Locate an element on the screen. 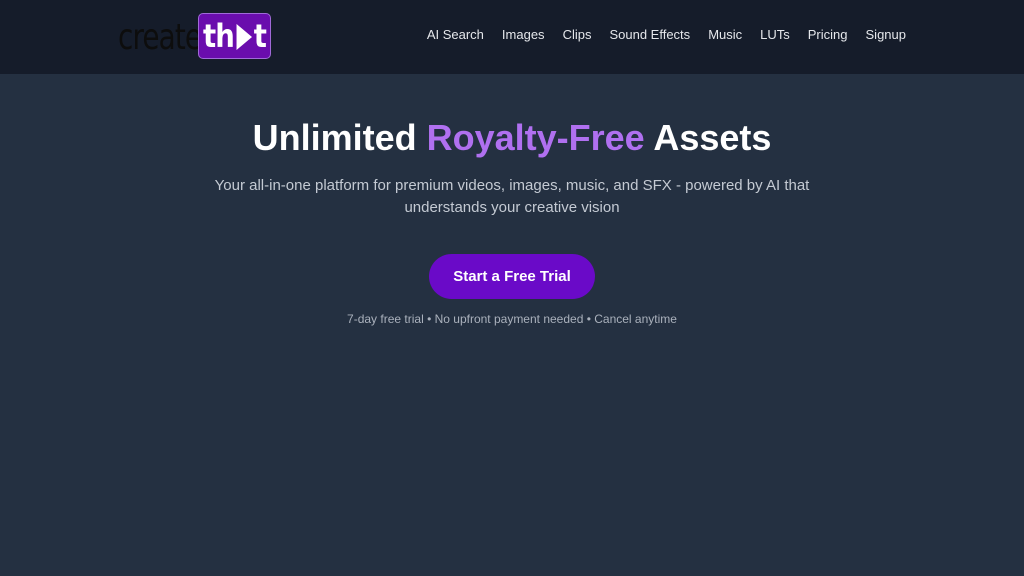 The height and width of the screenshot is (576, 1024). hero-title: Unlimited Royalty-Free Assets is located at coordinates (512, 137).